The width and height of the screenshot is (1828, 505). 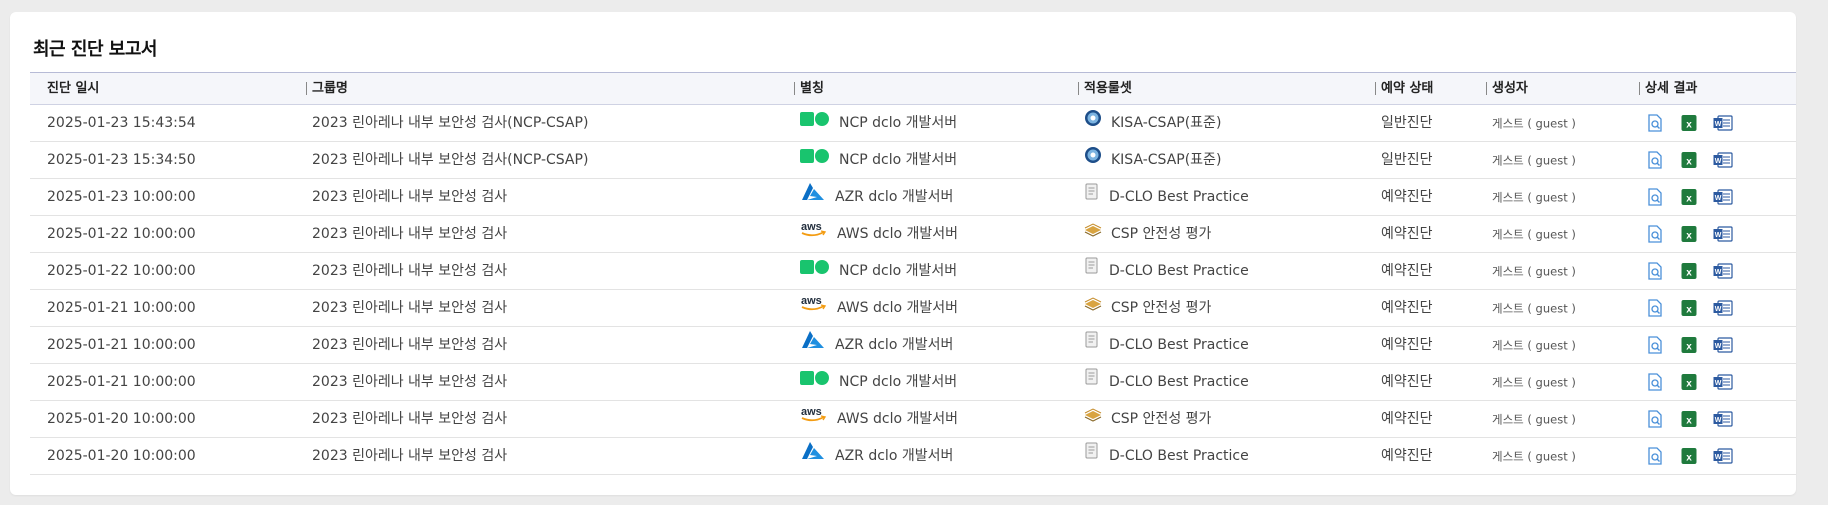 I want to click on column-header-ruleset: 적용룰셋, so click(x=1105, y=88).